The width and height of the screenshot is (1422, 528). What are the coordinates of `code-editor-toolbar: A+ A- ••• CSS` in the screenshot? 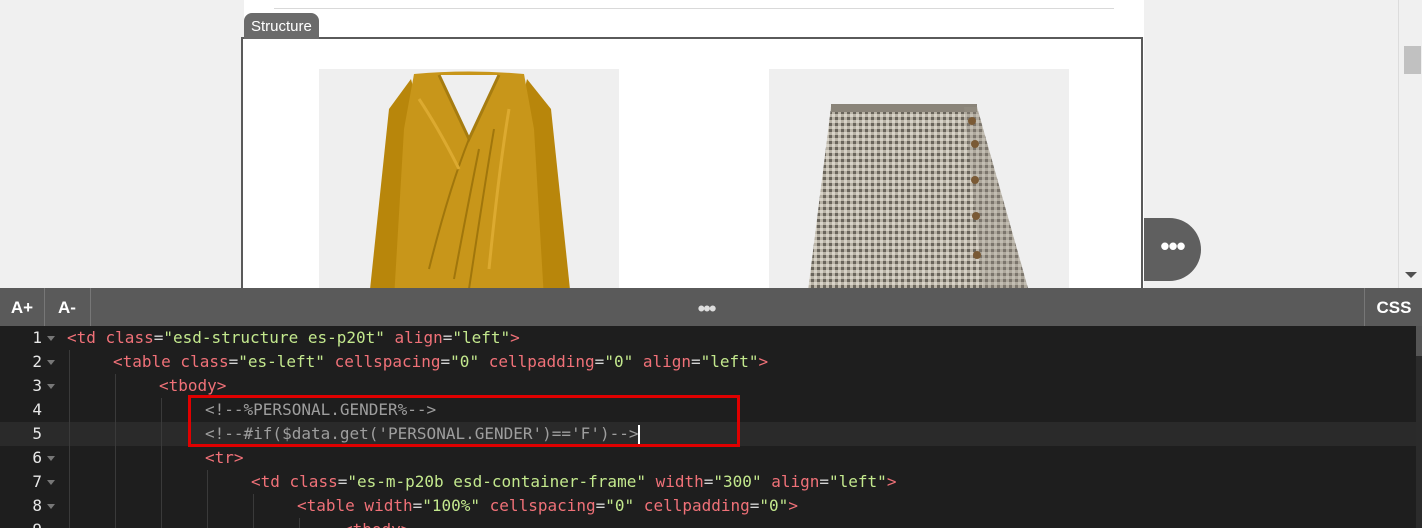 It's located at (711, 307).